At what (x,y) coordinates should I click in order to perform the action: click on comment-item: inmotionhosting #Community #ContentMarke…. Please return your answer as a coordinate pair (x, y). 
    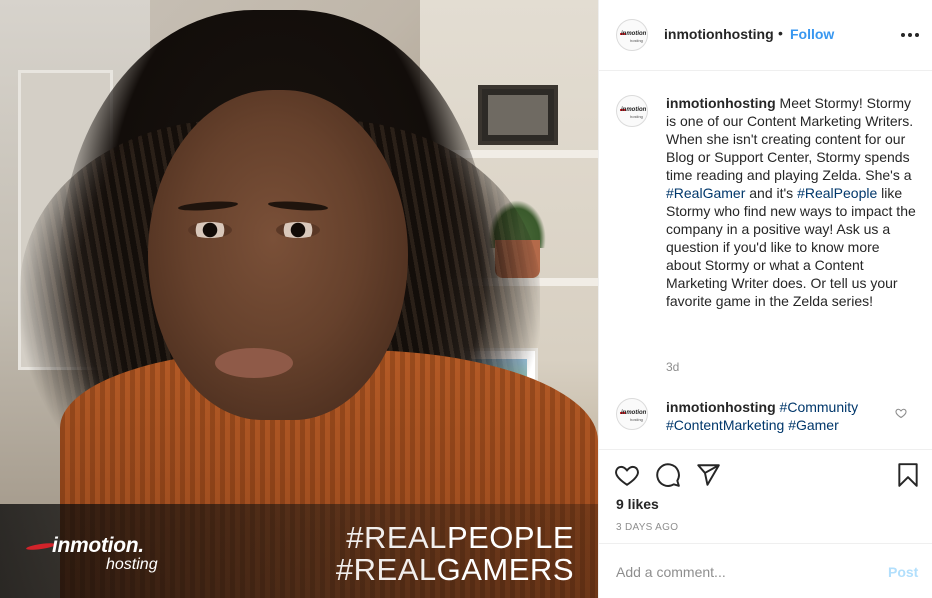
    Looking at the image, I should click on (780, 416).